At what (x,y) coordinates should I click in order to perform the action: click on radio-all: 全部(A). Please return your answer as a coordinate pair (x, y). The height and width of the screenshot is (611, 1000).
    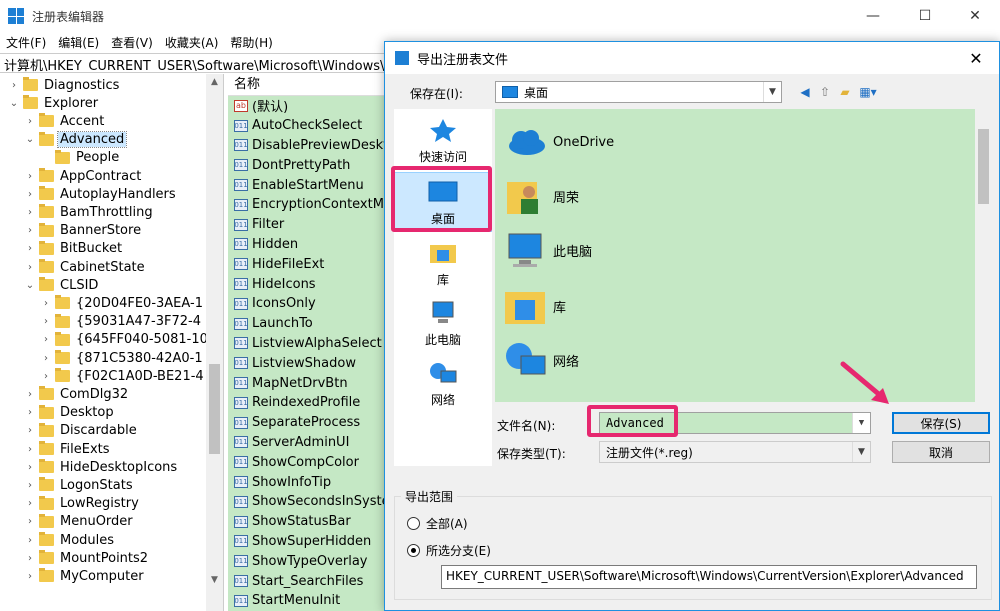
    Looking at the image, I should click on (437, 523).